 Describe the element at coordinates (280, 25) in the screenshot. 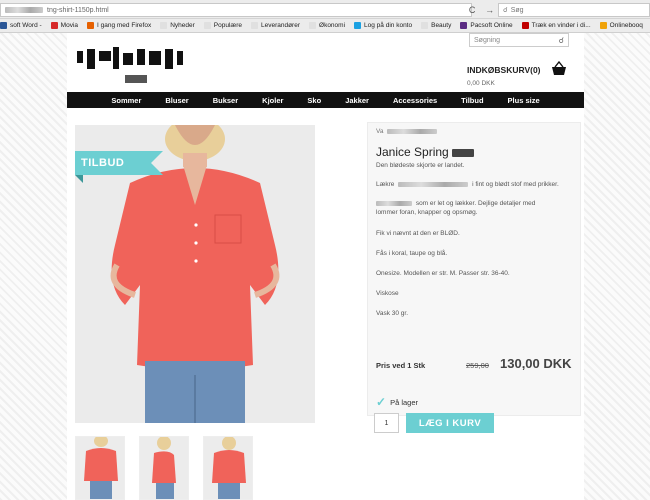

I see `bookmark-label: Leverandører` at that location.